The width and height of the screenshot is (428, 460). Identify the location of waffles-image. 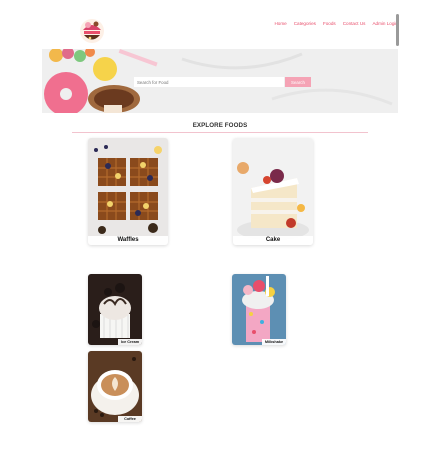
(128, 191).